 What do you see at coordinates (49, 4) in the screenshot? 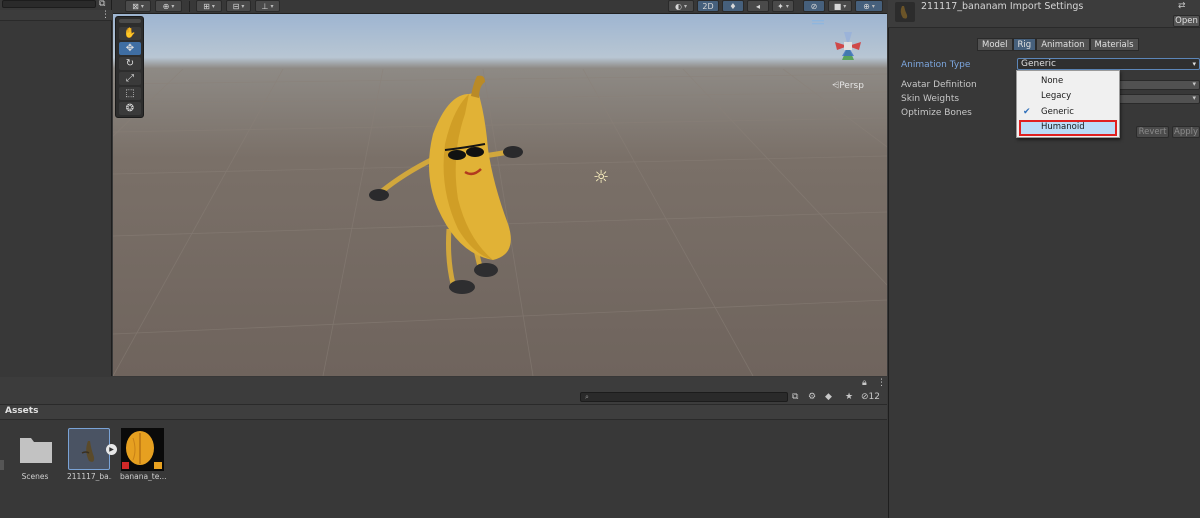
I see `hierarchy-search-input` at bounding box center [49, 4].